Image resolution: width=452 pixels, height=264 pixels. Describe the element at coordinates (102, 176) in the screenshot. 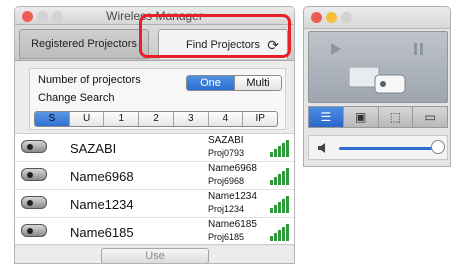

I see `projector-name: Name6968` at that location.